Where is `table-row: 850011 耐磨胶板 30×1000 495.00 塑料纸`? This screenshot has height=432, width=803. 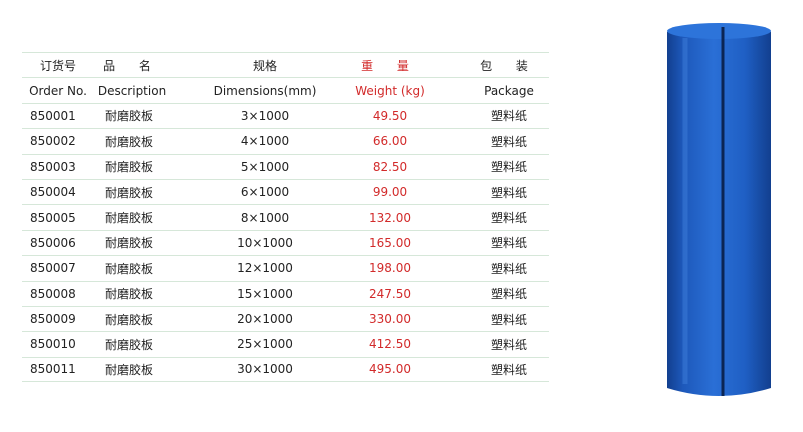
table-row: 850011 耐磨胶板 30×1000 495.00 塑料纸 is located at coordinates (285, 369).